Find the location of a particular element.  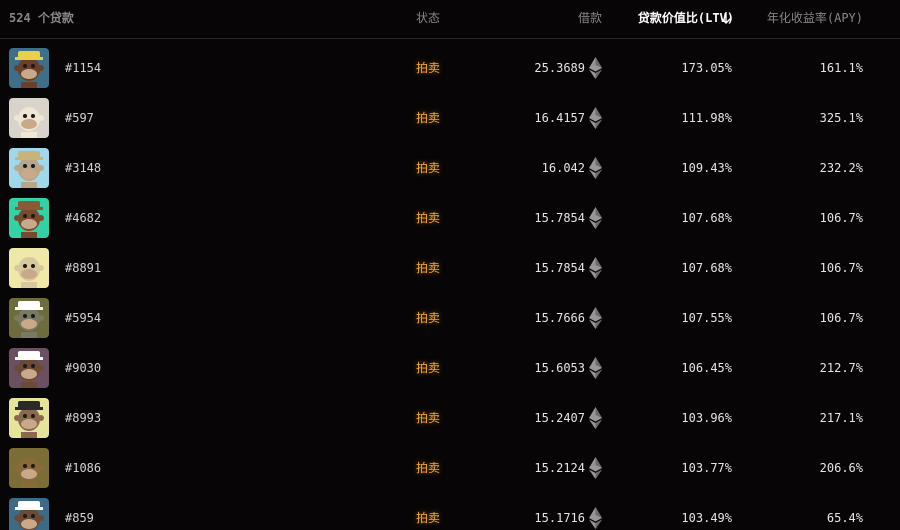

apy-value: 232.2% is located at coordinates (841, 168).